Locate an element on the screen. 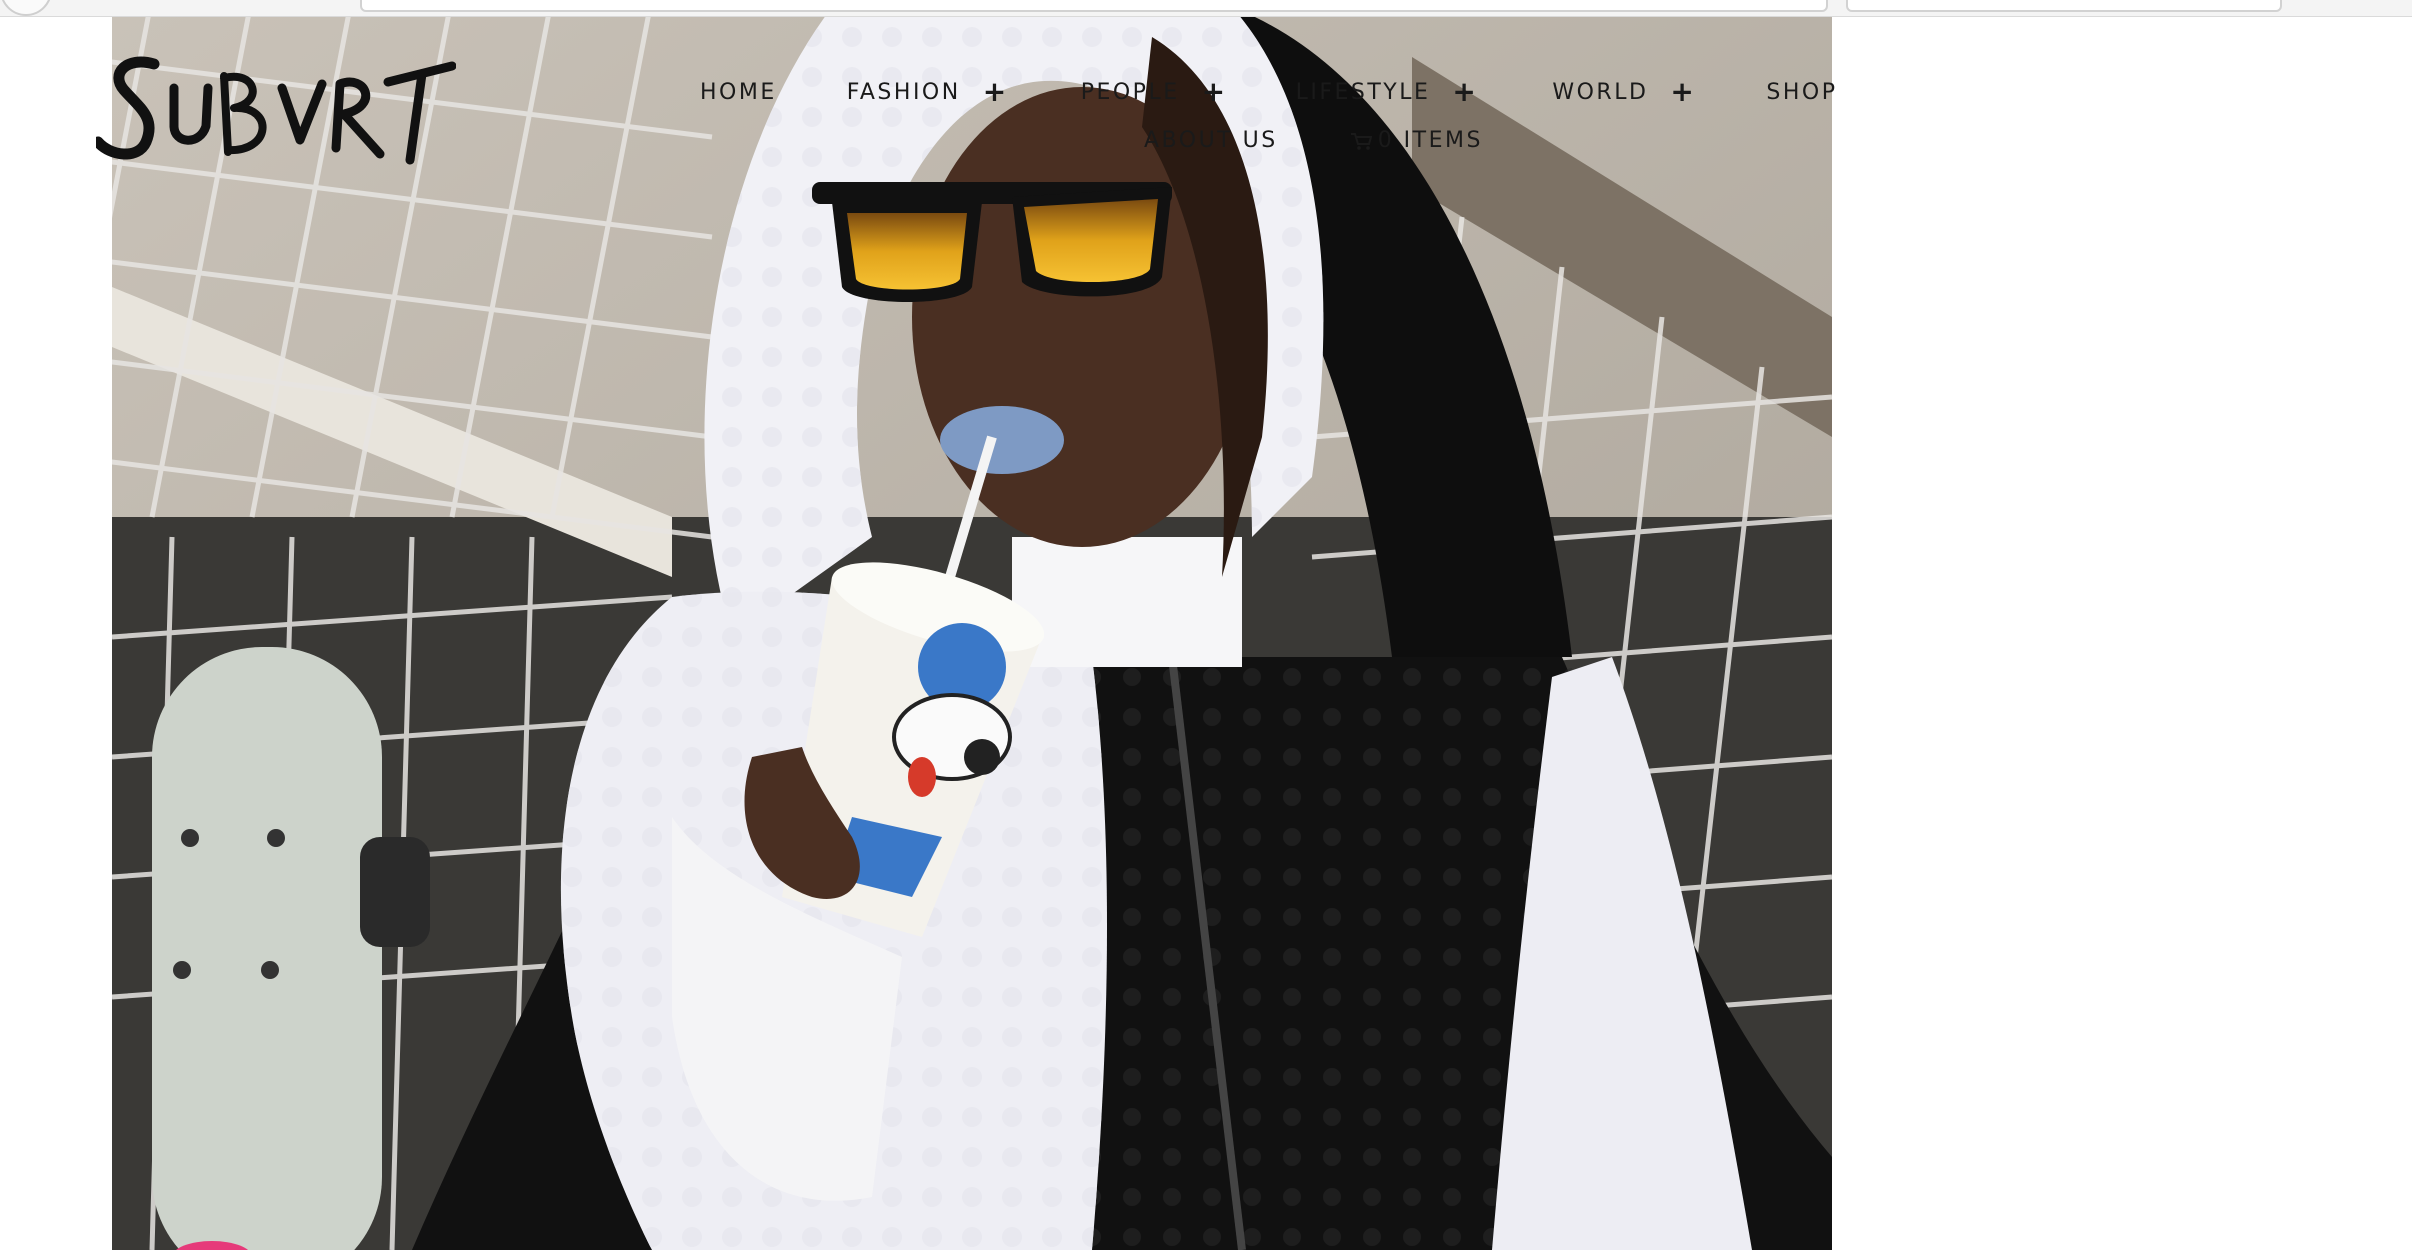 The height and width of the screenshot is (1250, 2412). nav-item-label: WORLD is located at coordinates (1600, 92).